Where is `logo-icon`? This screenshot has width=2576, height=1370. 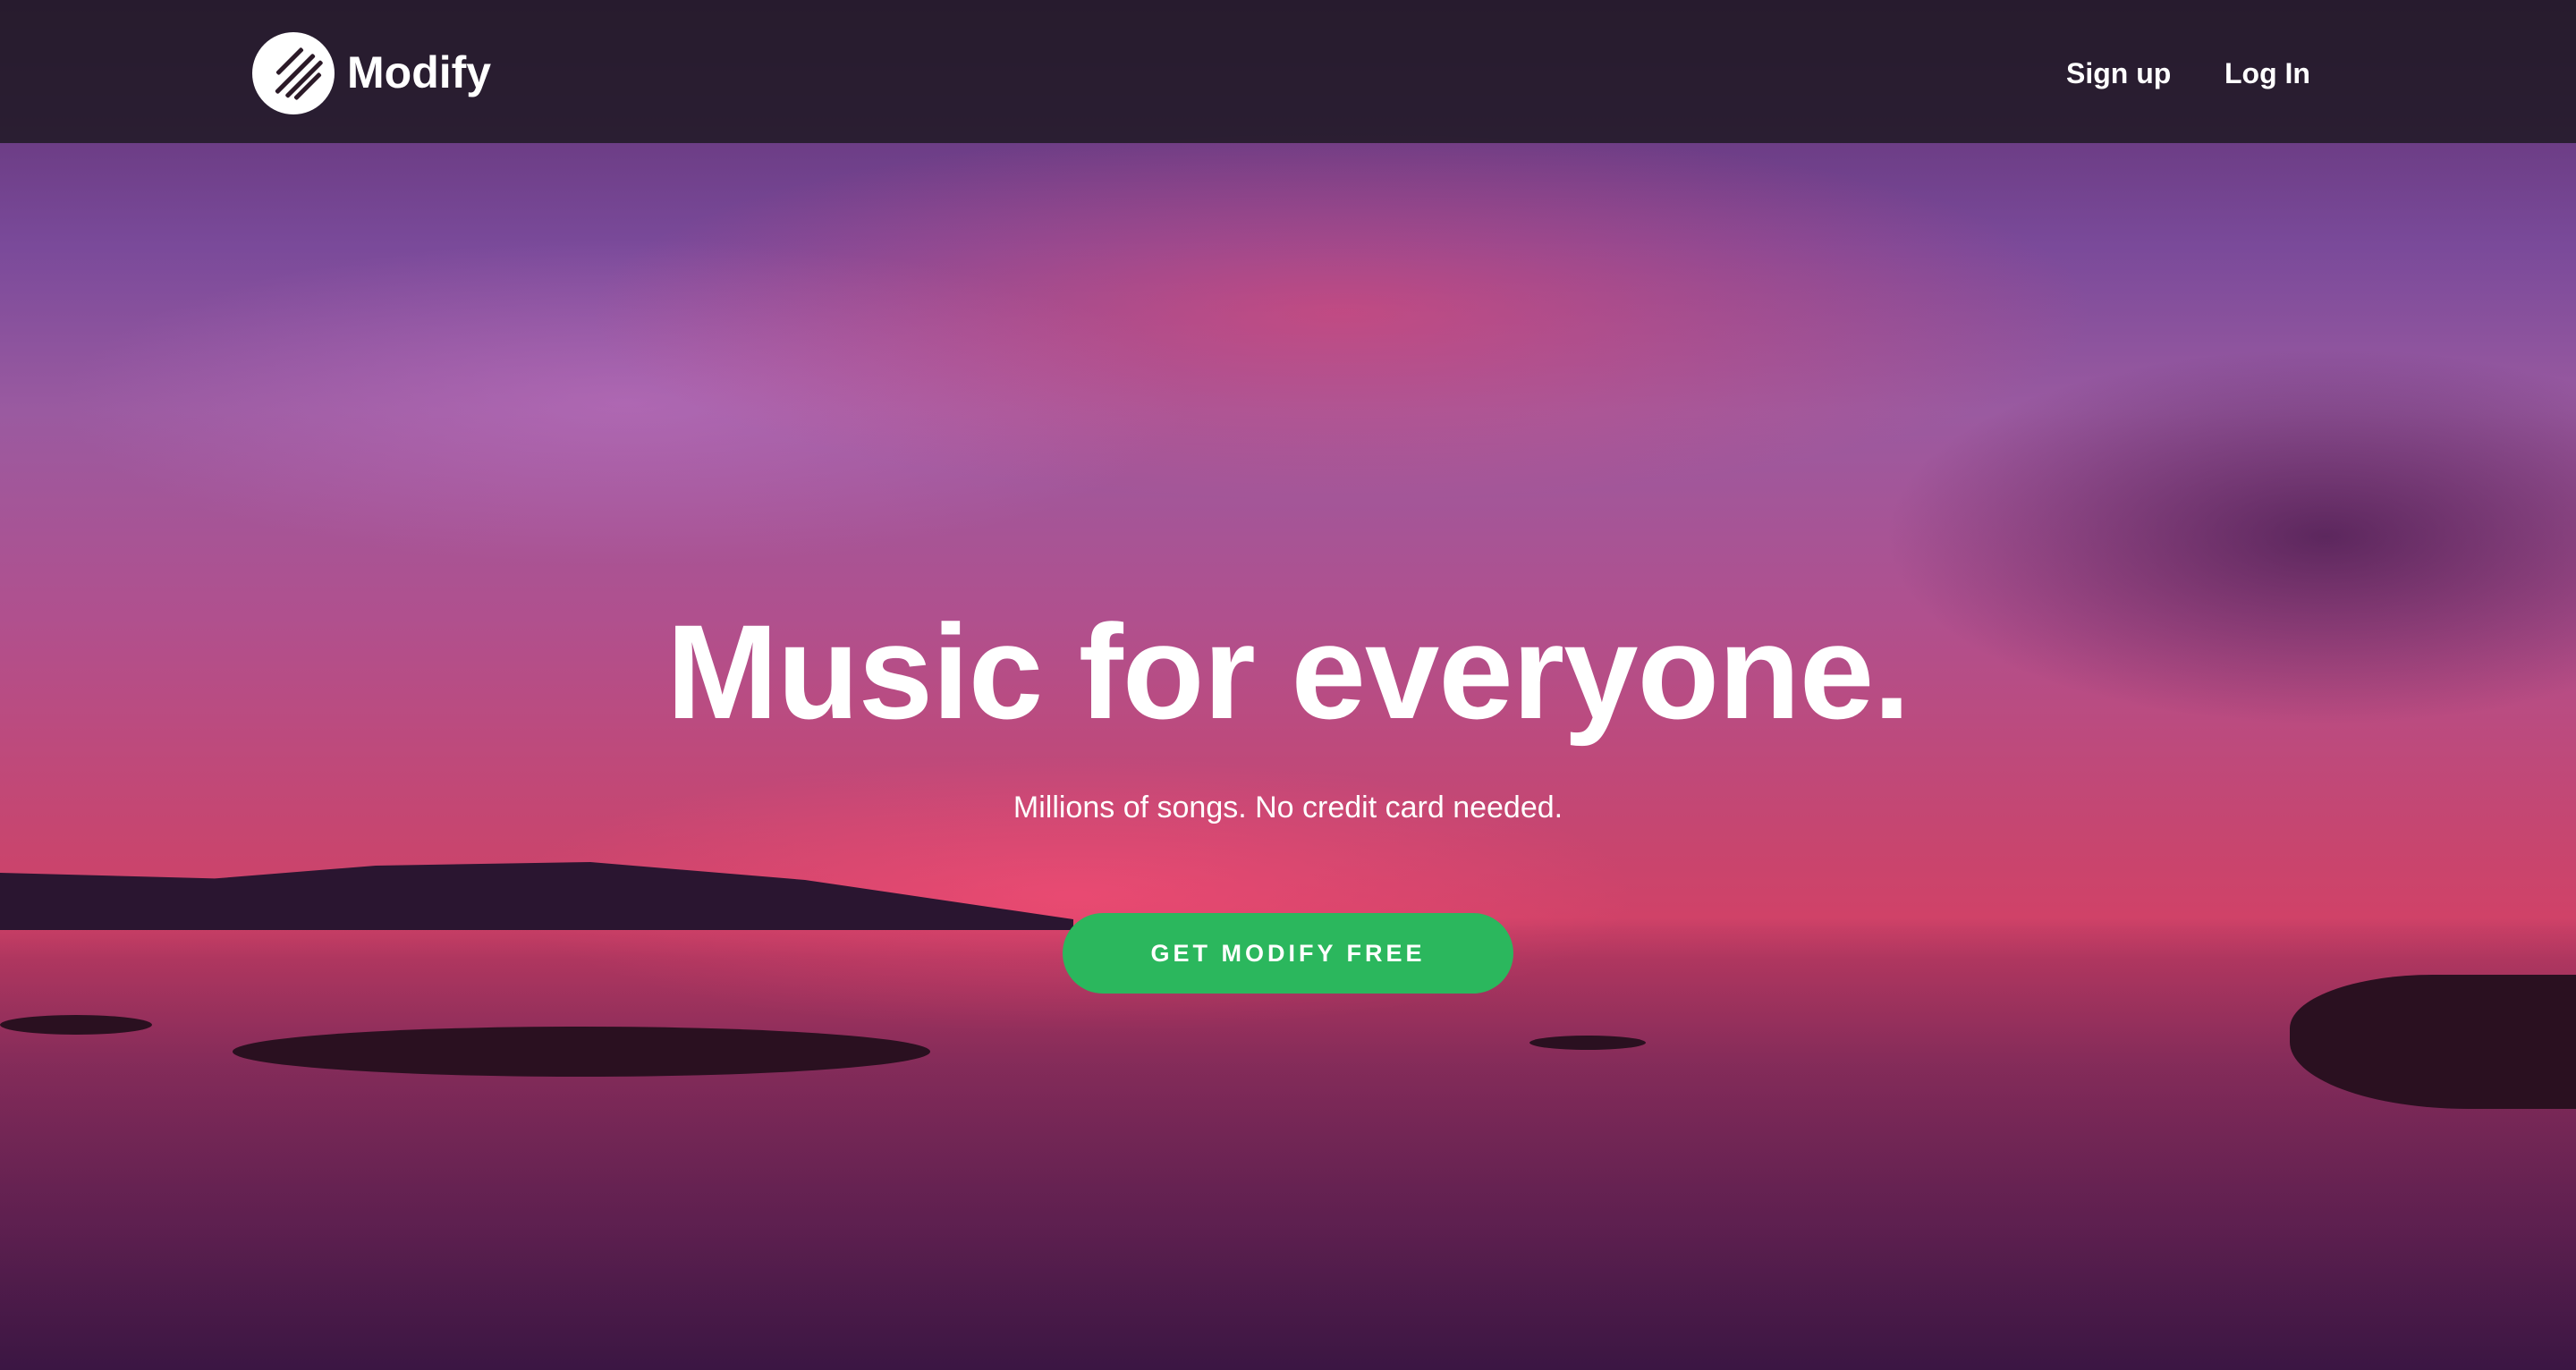 logo-icon is located at coordinates (293, 73).